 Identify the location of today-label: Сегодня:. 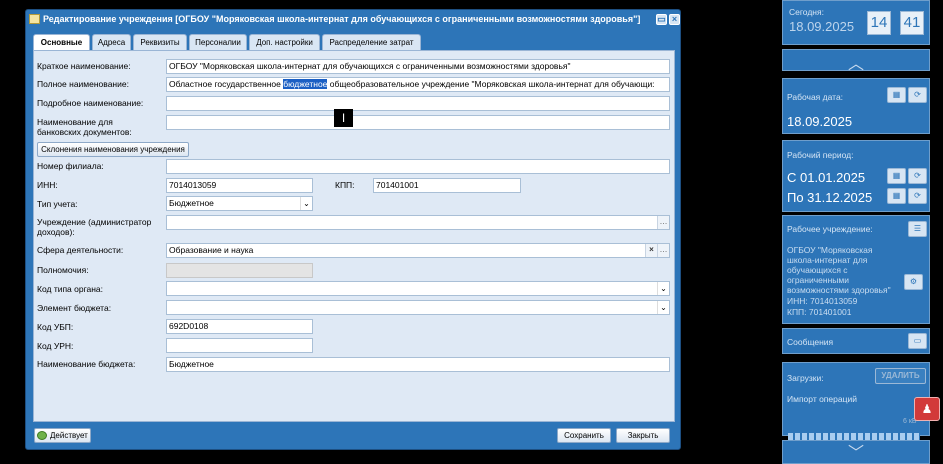
(806, 12).